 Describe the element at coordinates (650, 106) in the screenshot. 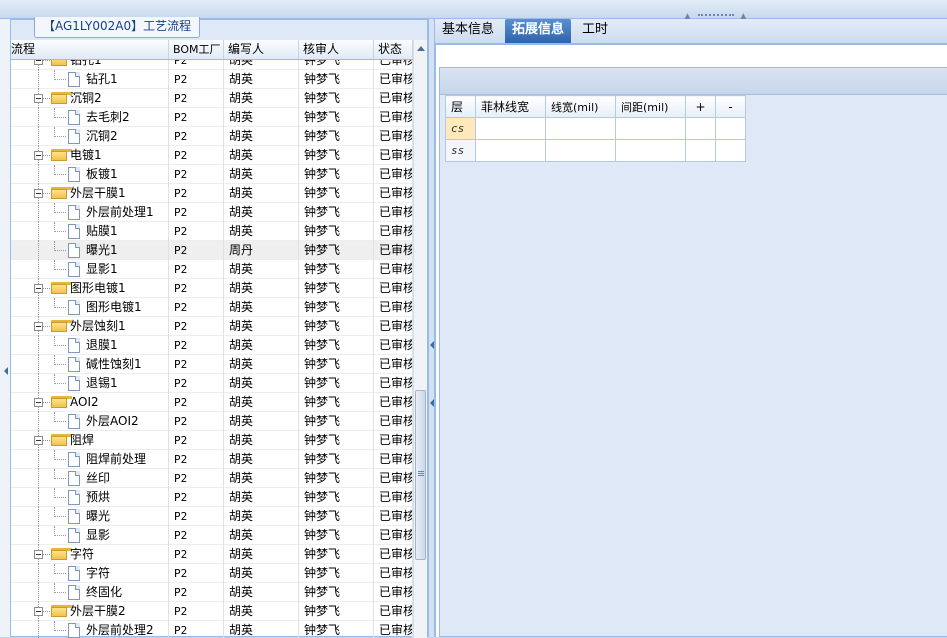

I see `col-header-spacing-mil: 间距(mil)` at that location.